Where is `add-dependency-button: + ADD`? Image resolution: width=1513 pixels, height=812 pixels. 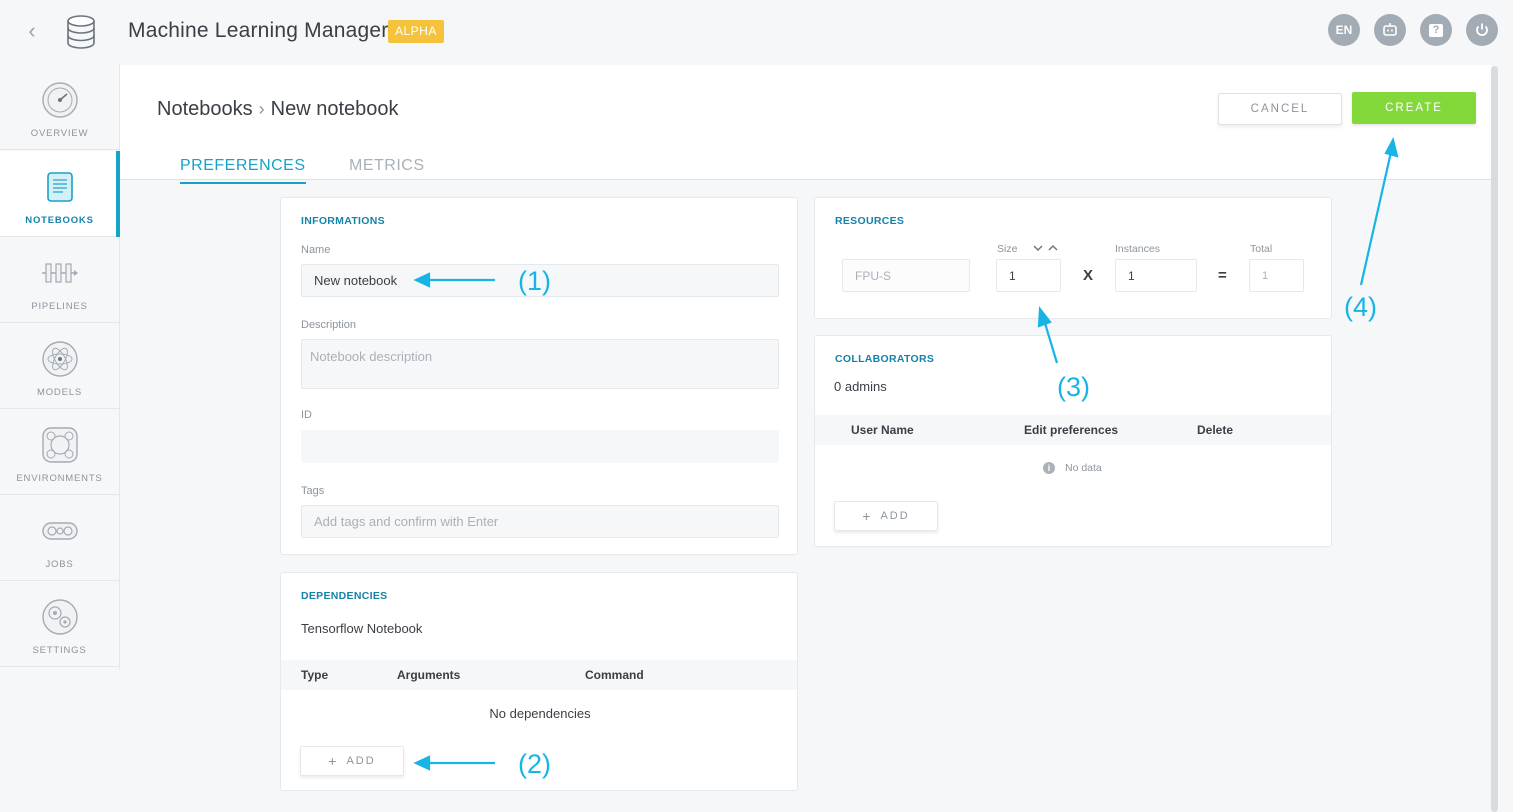
add-dependency-button: + ADD is located at coordinates (352, 761).